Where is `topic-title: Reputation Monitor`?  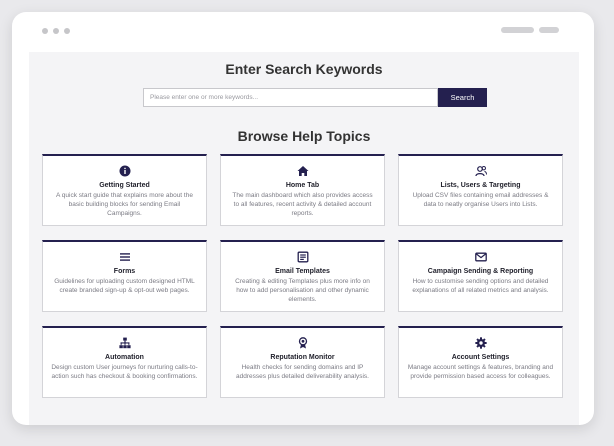 topic-title: Reputation Monitor is located at coordinates (302, 357).